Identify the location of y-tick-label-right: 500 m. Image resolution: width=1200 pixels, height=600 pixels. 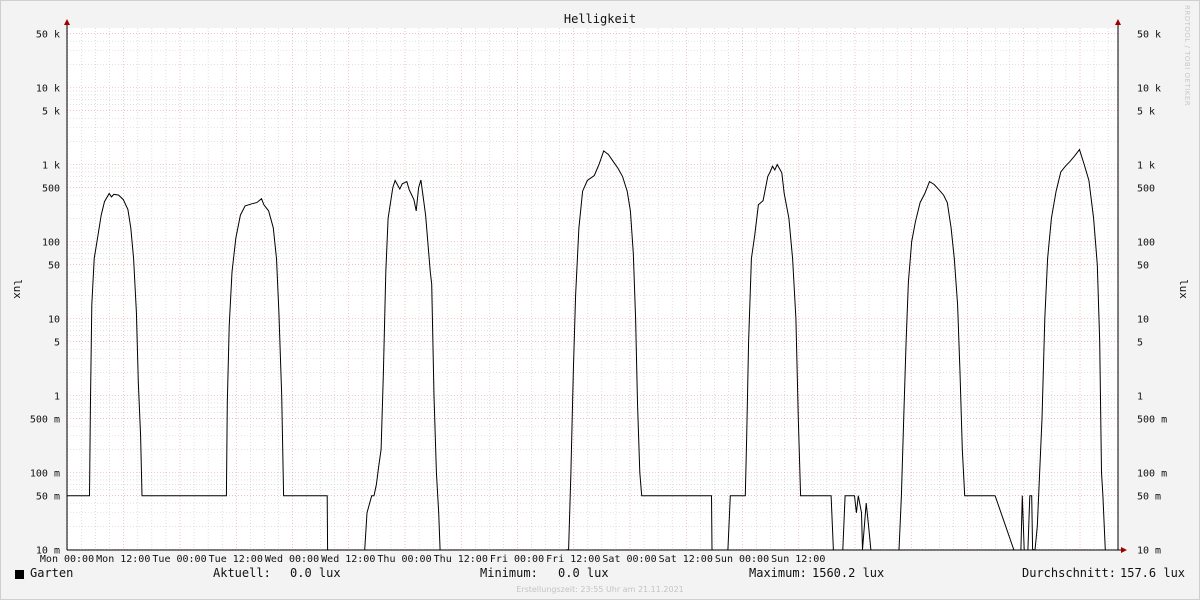
(1152, 420).